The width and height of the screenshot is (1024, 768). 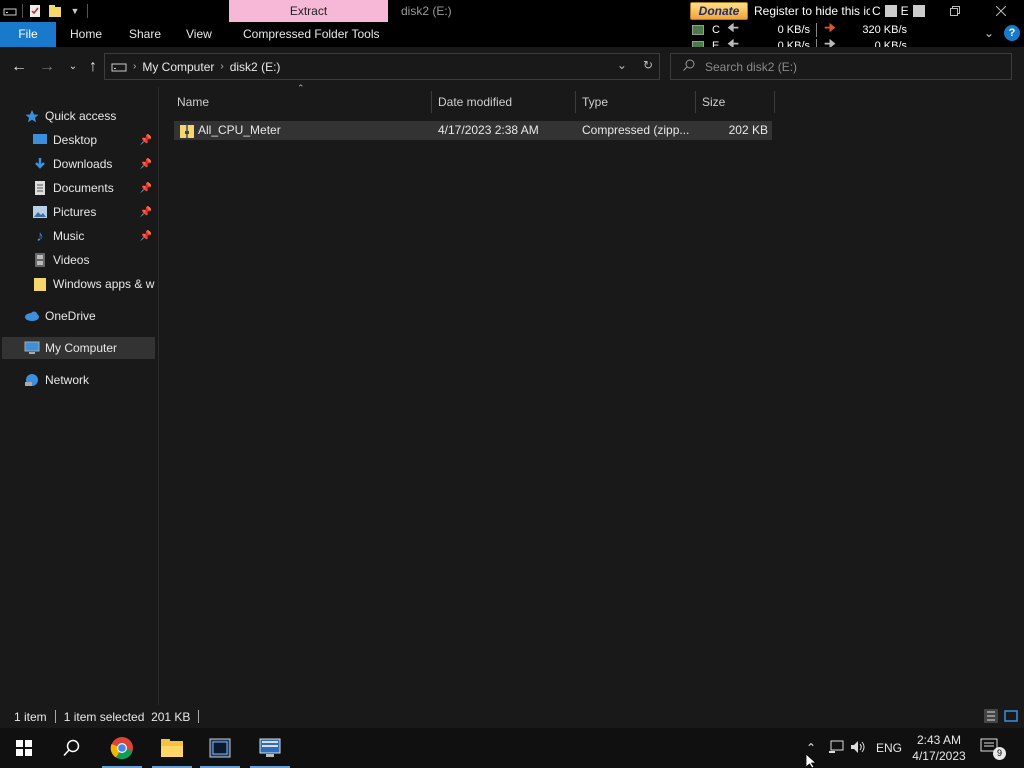 What do you see at coordinates (55, 11) in the screenshot?
I see `new-folder-icon` at bounding box center [55, 11].